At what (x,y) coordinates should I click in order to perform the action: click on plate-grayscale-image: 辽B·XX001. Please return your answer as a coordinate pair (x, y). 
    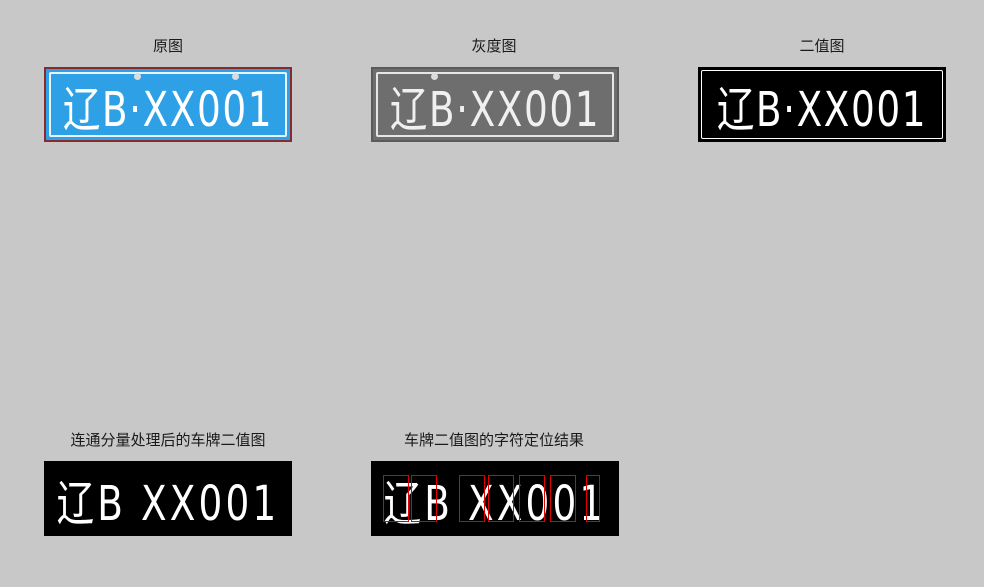
    Looking at the image, I should click on (495, 104).